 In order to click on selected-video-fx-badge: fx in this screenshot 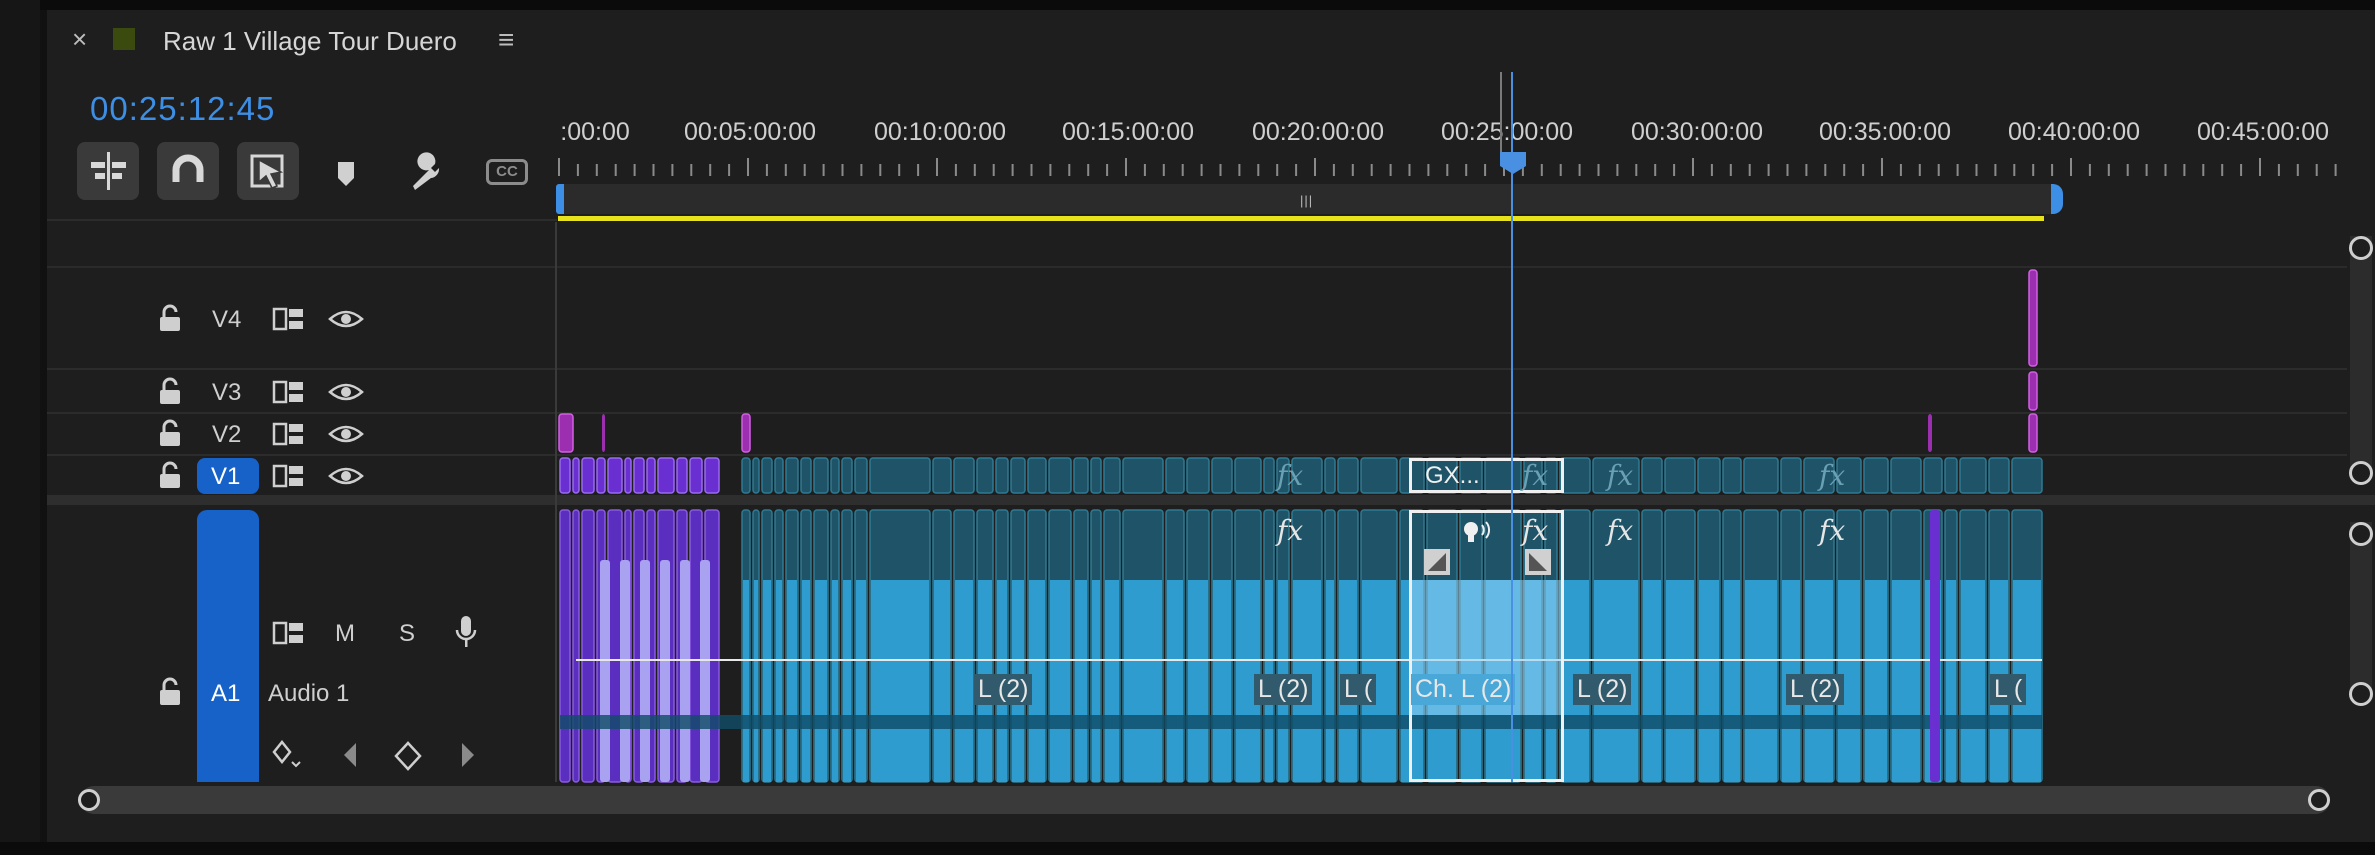, I will do `click(1535, 475)`.